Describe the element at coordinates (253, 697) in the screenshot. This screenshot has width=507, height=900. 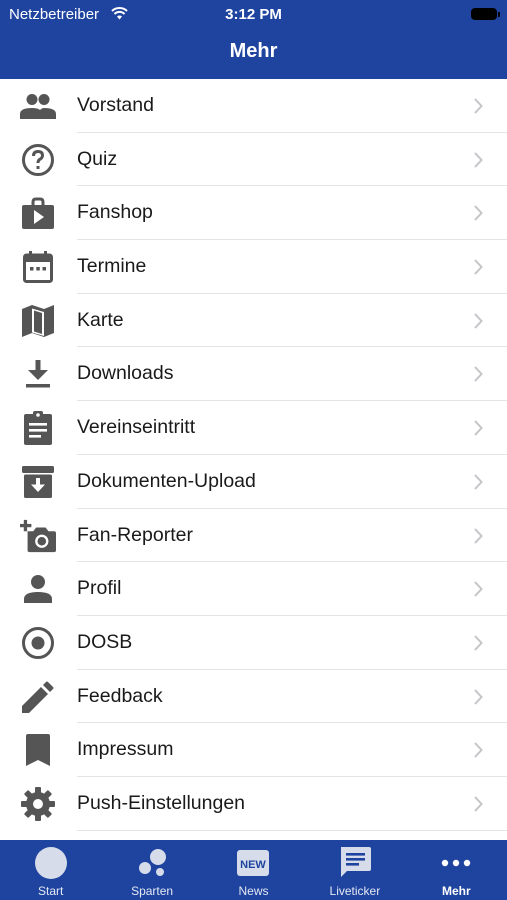
I see `menu-item-feedback: Feedback` at that location.